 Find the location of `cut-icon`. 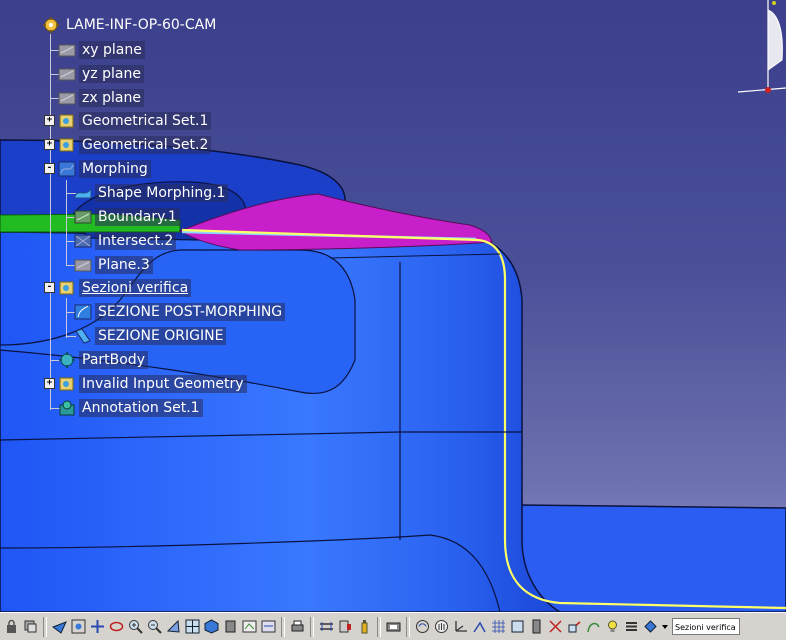

cut-icon is located at coordinates (555, 627).